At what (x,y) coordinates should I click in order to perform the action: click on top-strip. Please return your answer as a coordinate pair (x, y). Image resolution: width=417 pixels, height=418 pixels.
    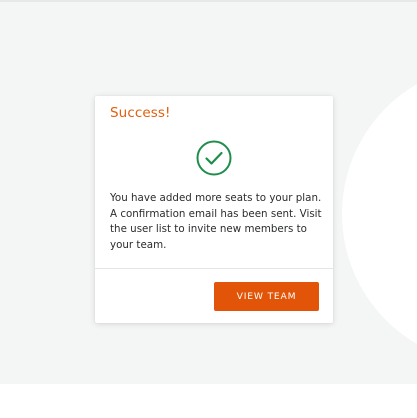
    Looking at the image, I should click on (208, 1).